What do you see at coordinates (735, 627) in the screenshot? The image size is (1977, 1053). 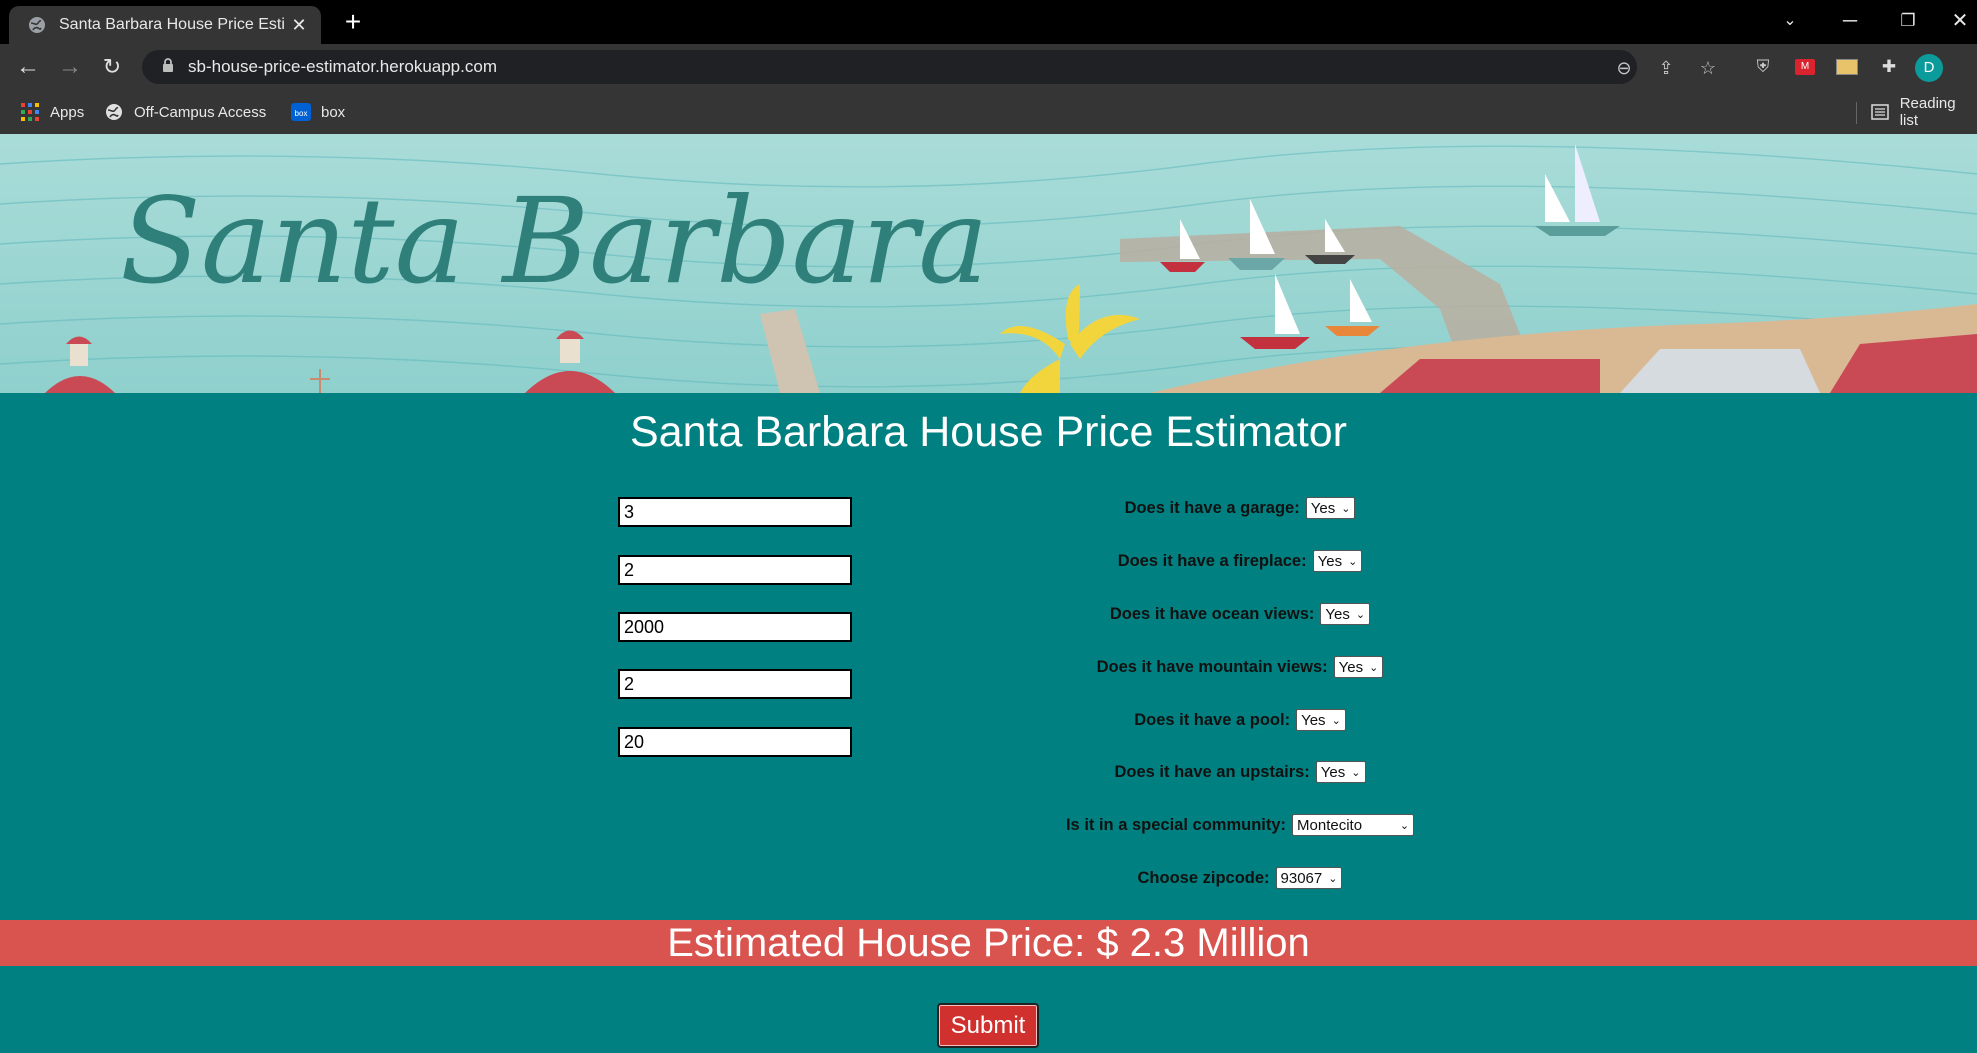 I see `square-feet-input` at bounding box center [735, 627].